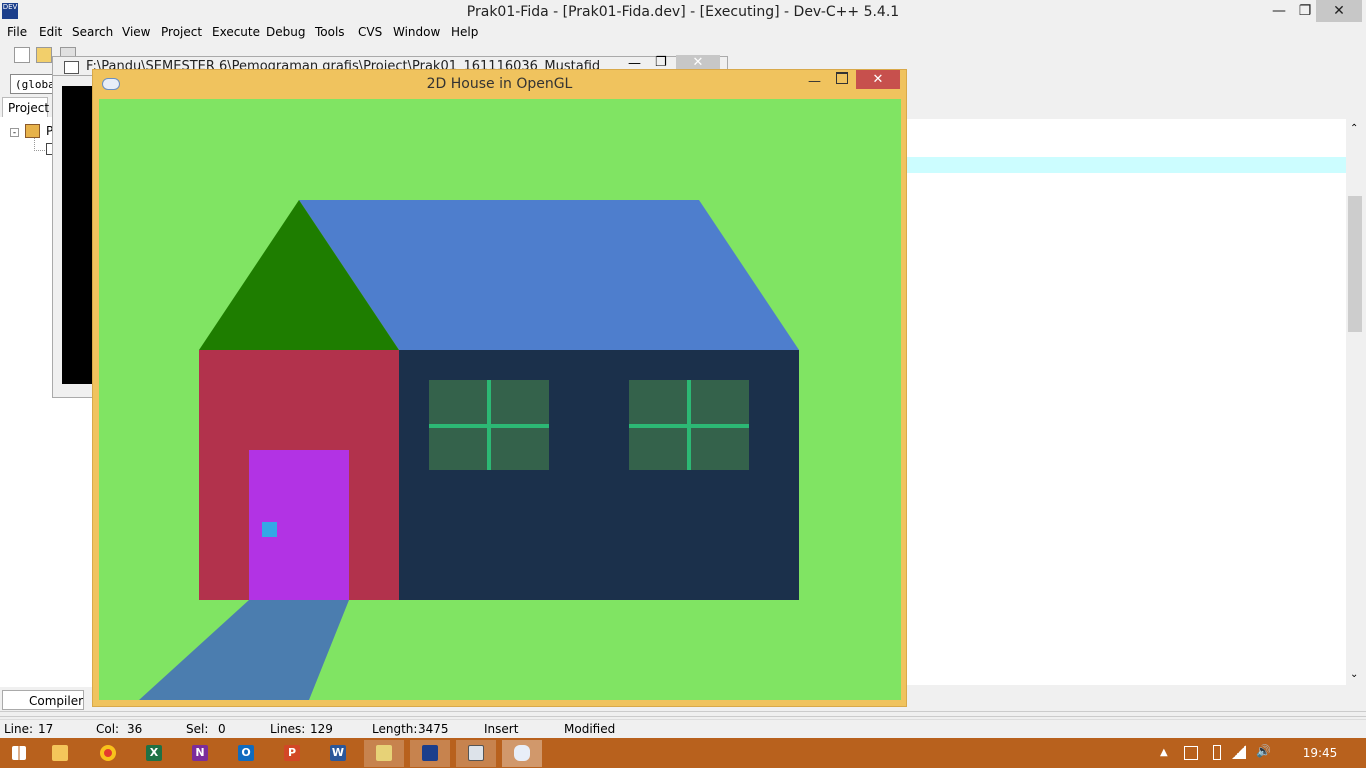  Describe the element at coordinates (108, 729) in the screenshot. I see `status-col-label: Col:` at that location.